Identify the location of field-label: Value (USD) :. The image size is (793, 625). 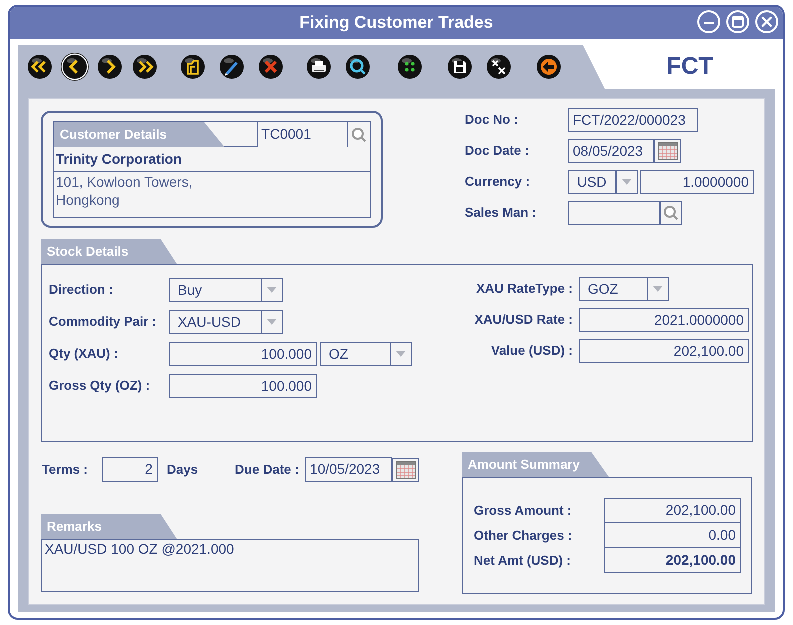
(532, 351).